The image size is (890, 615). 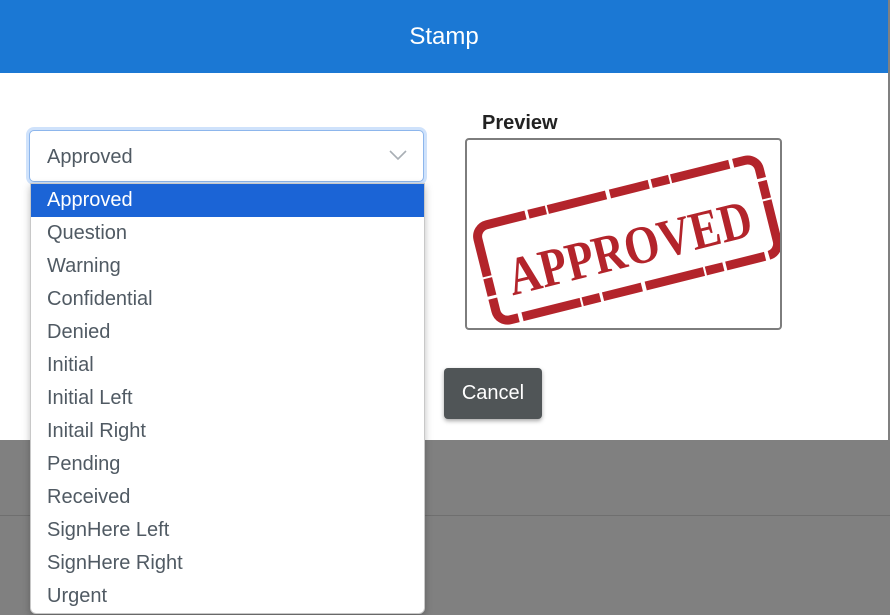 I want to click on dropdown-option: Approved, so click(x=227, y=200).